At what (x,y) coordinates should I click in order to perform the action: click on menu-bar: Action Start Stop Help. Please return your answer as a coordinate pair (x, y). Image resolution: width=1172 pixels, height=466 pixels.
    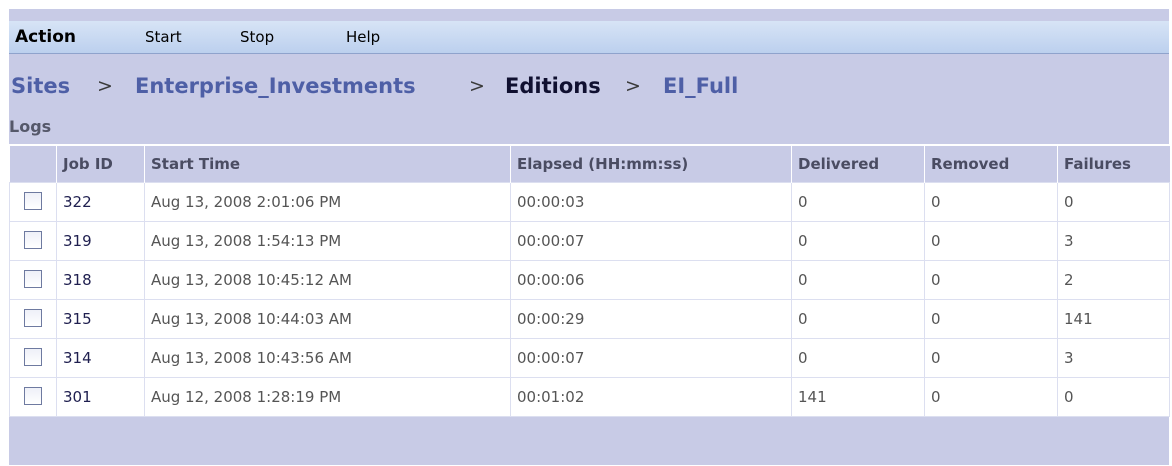
    Looking at the image, I should click on (589, 37).